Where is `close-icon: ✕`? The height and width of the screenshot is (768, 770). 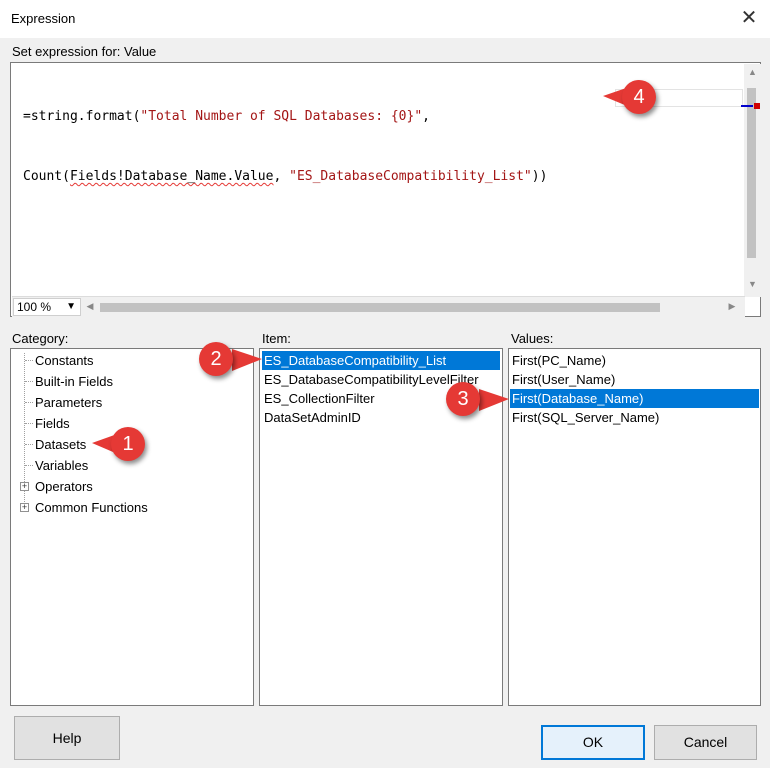
close-icon: ✕ is located at coordinates (749, 18).